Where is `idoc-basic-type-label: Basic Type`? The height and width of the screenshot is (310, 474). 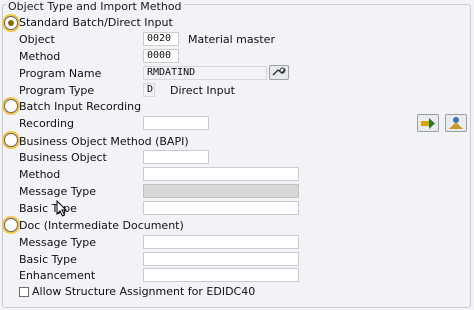 idoc-basic-type-label: Basic Type is located at coordinates (48, 259).